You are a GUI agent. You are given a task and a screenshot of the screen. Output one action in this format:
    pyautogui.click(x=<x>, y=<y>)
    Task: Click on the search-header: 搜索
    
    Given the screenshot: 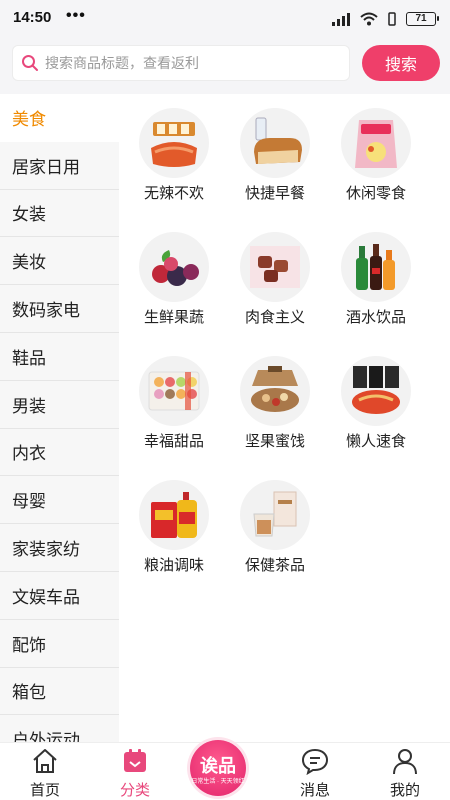 What is the action you would take?
    pyautogui.click(x=225, y=66)
    